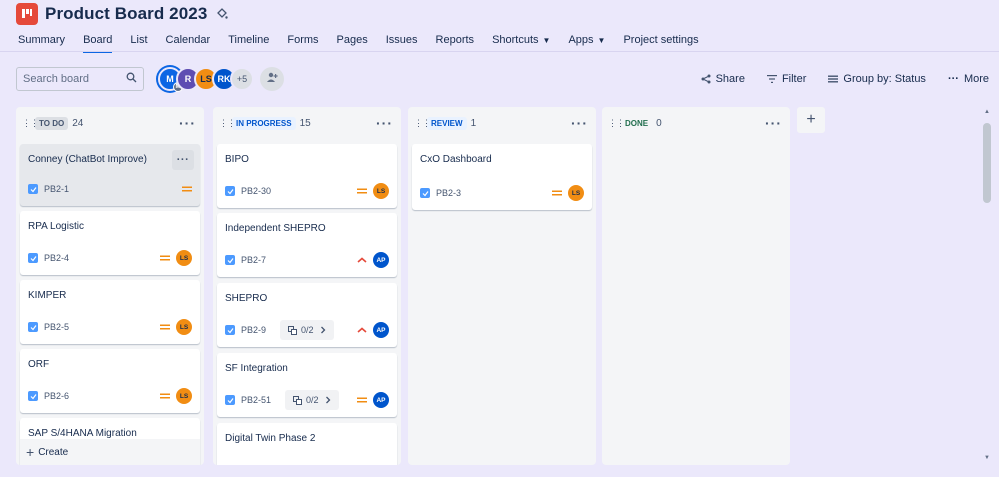 Image resolution: width=999 pixels, height=477 pixels. I want to click on ellipsis-icon: ···, so click(953, 79).